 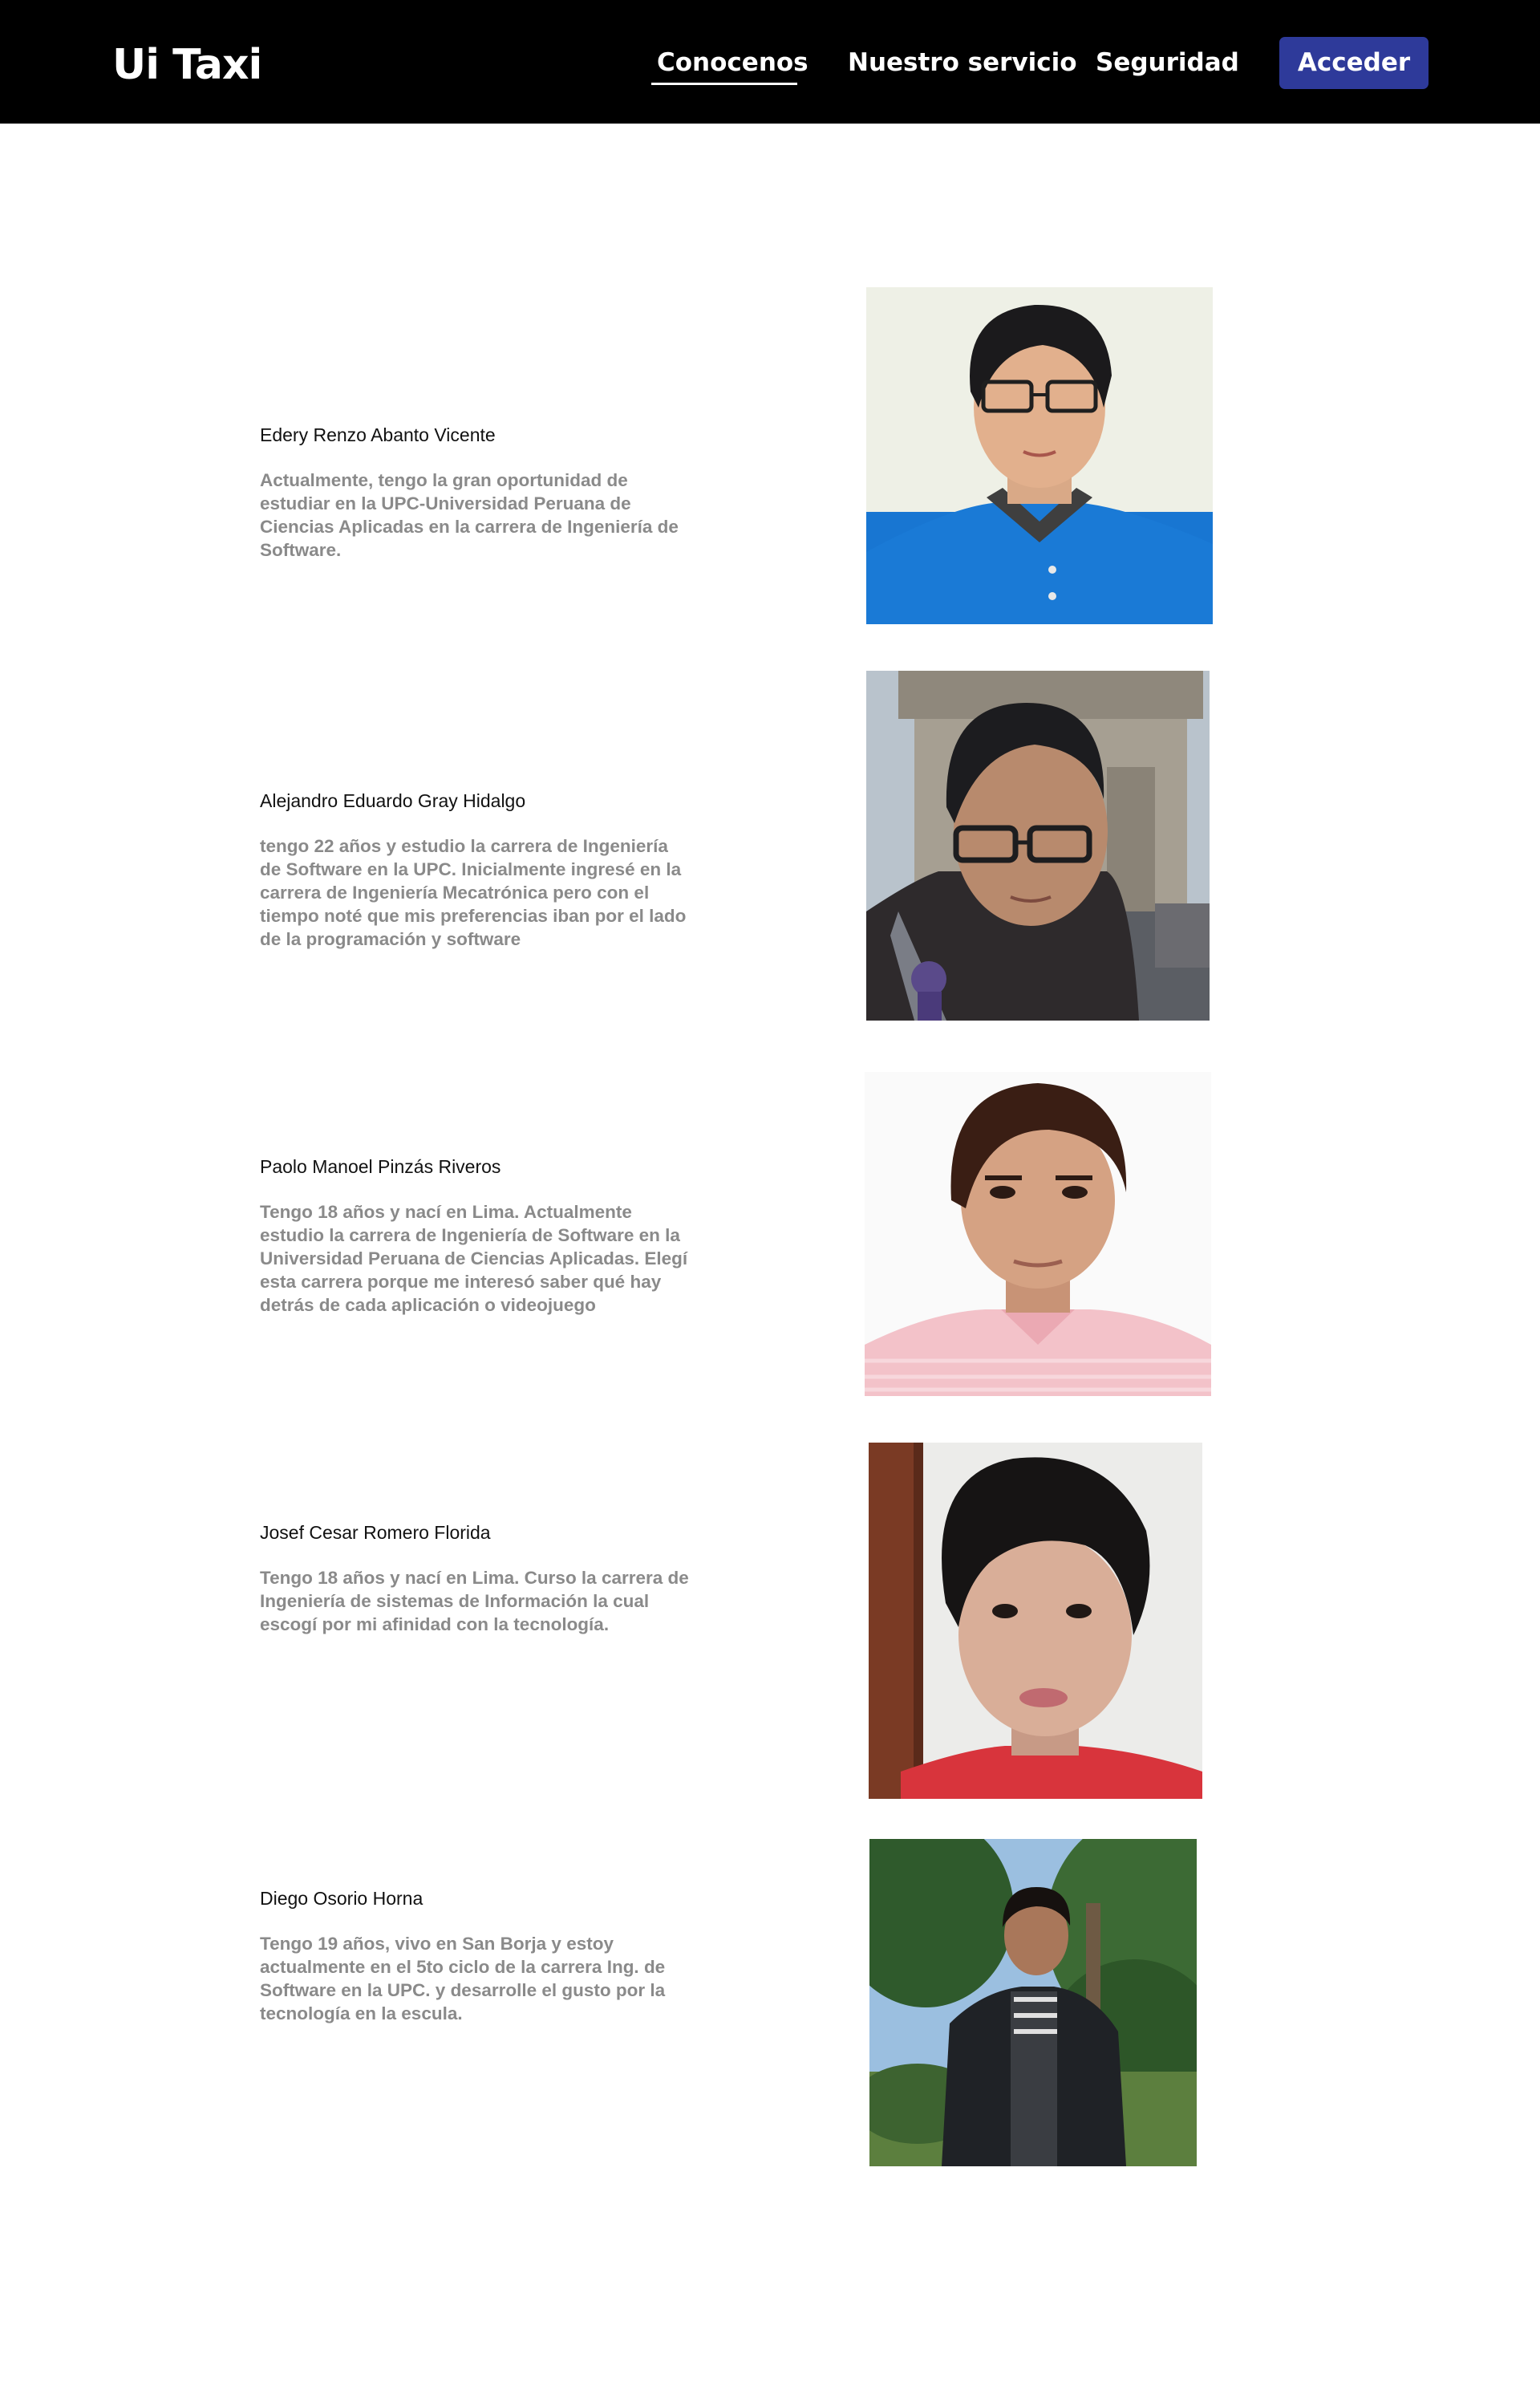 I want to click on login-button: Acceder, so click(x=1354, y=63).